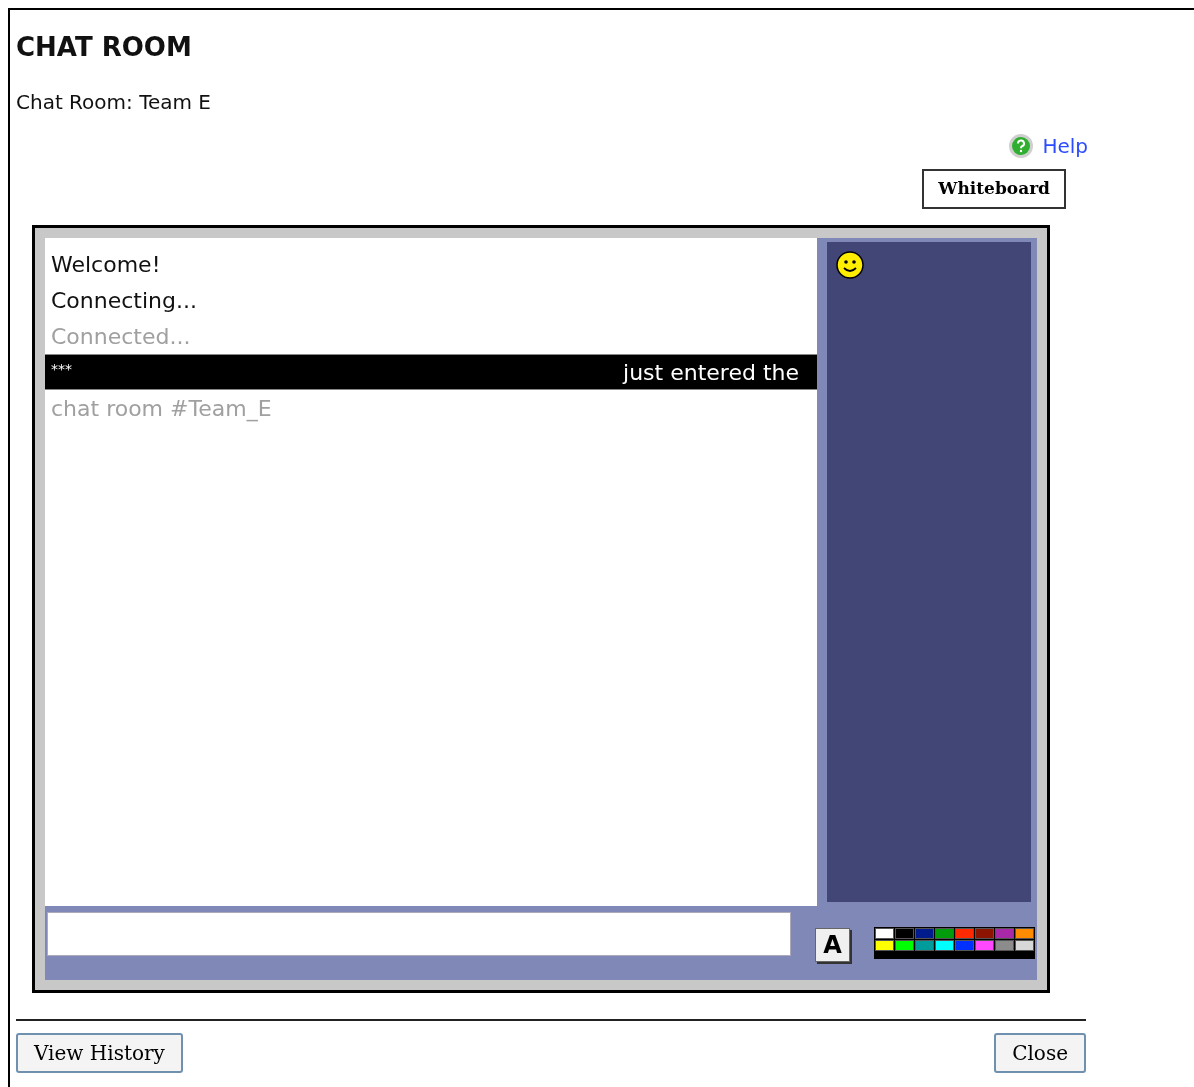  What do you see at coordinates (1048, 146) in the screenshot?
I see `help-link: Help` at bounding box center [1048, 146].